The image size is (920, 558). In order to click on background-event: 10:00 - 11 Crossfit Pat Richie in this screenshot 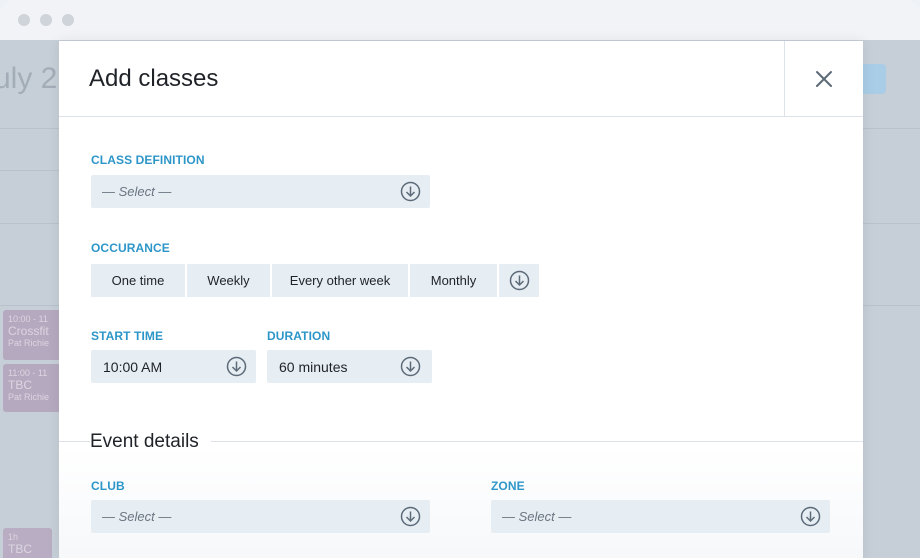, I will do `click(33, 335)`.